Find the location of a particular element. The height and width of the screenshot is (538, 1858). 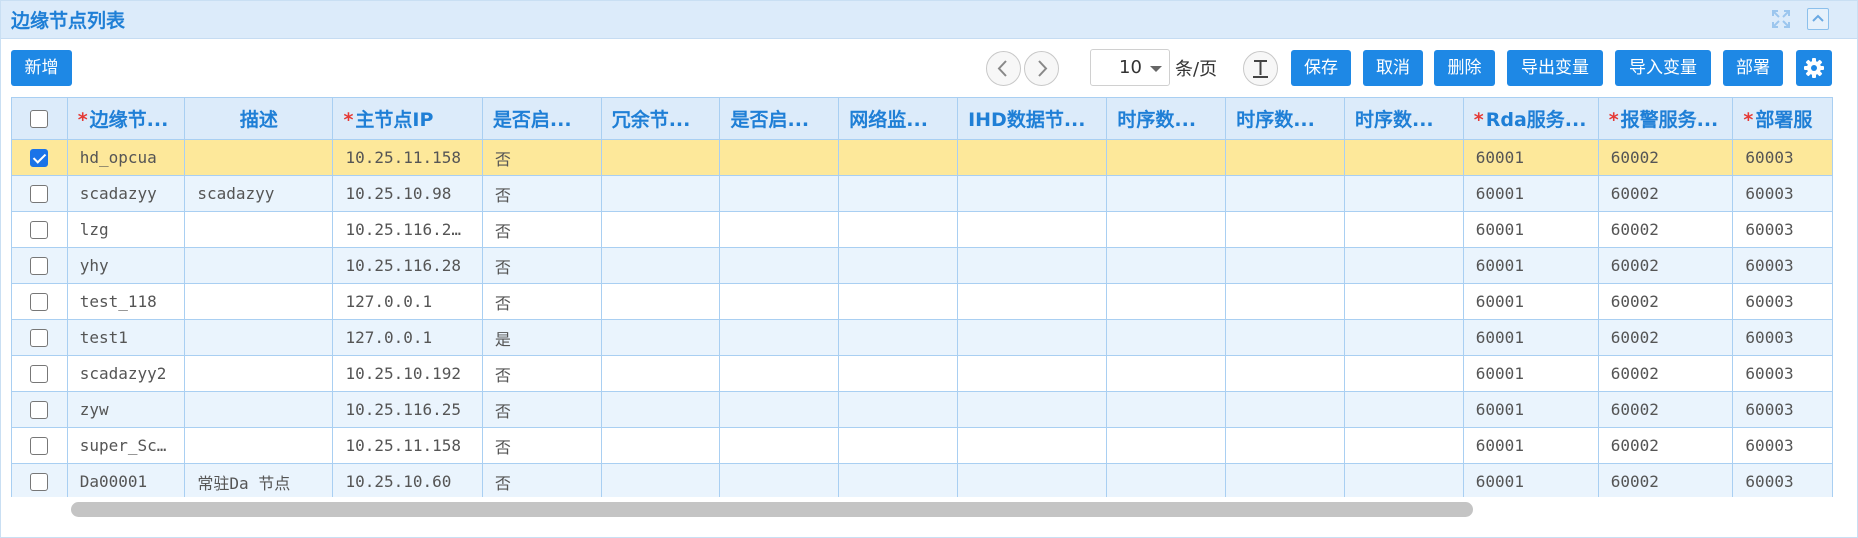

prev-page-button is located at coordinates (1003, 68).